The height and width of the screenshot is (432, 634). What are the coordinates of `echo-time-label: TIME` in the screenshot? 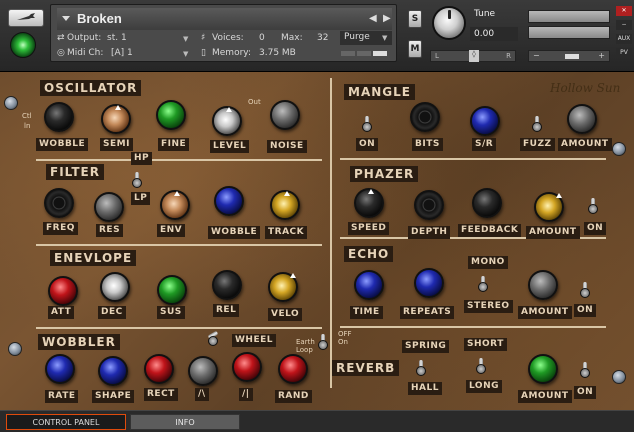 It's located at (366, 312).